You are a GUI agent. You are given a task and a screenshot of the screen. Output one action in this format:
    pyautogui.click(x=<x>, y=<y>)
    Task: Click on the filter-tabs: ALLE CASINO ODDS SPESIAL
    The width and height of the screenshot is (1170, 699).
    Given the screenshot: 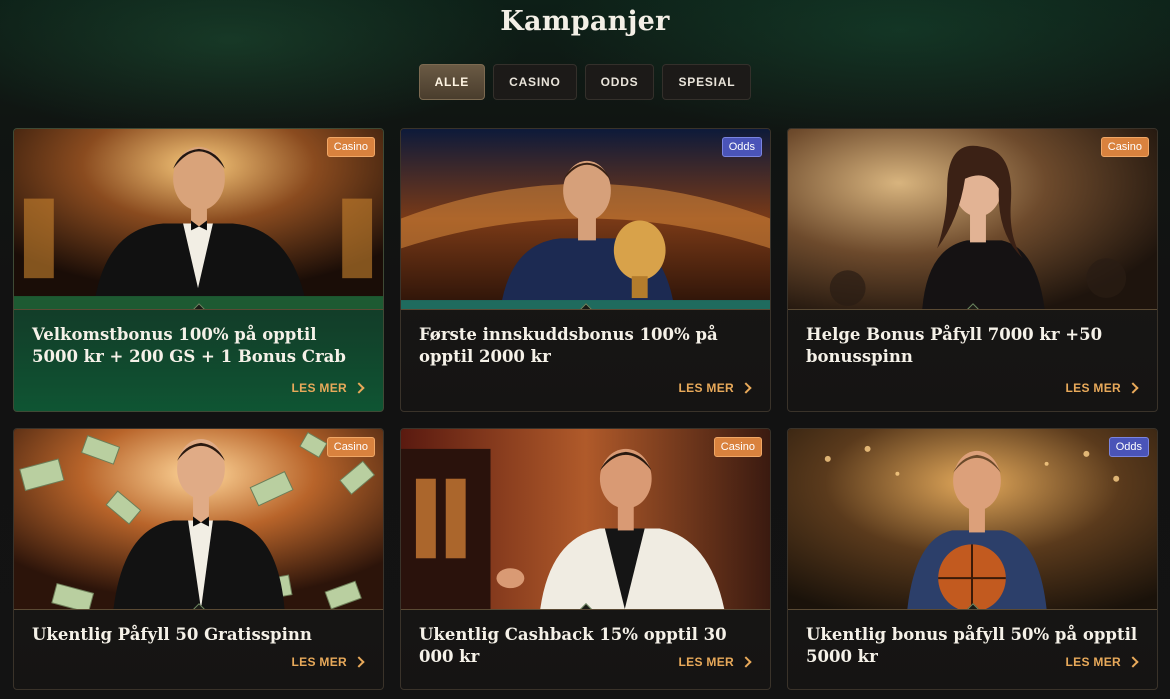 What is the action you would take?
    pyautogui.click(x=585, y=82)
    